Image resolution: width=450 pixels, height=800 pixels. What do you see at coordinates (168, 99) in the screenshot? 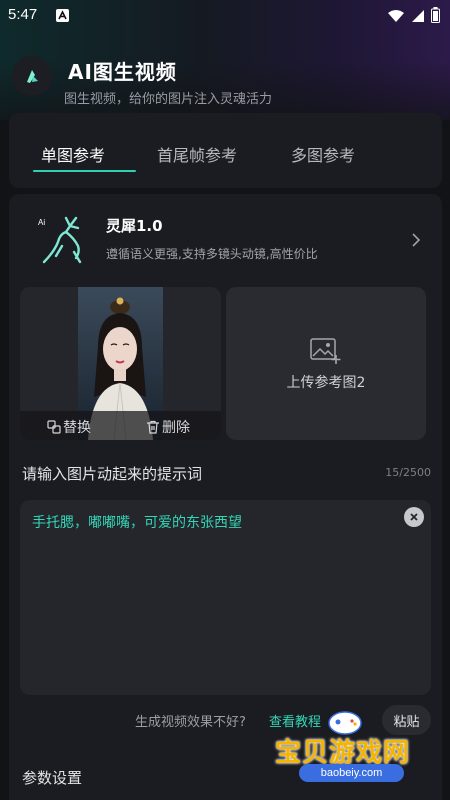
I see `page-subtitle: 图生视频，给你的图片注入灵魂活力` at bounding box center [168, 99].